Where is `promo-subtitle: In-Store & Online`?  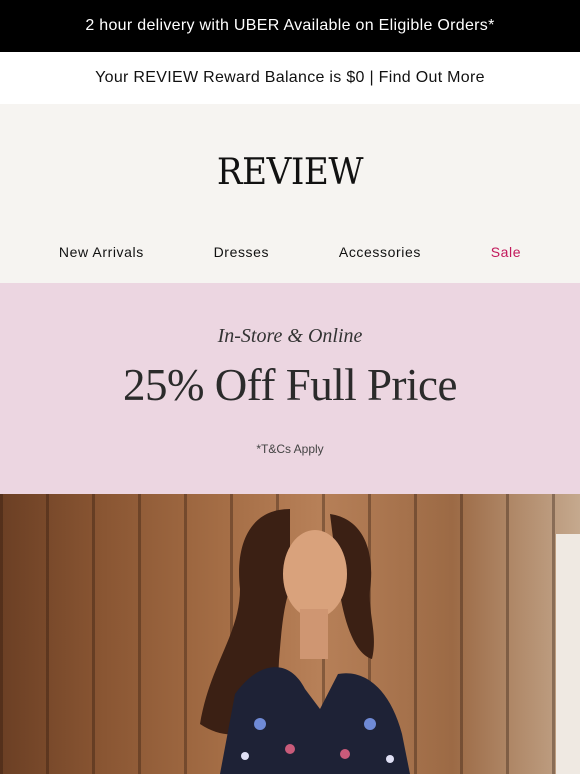 promo-subtitle: In-Store & Online is located at coordinates (290, 336).